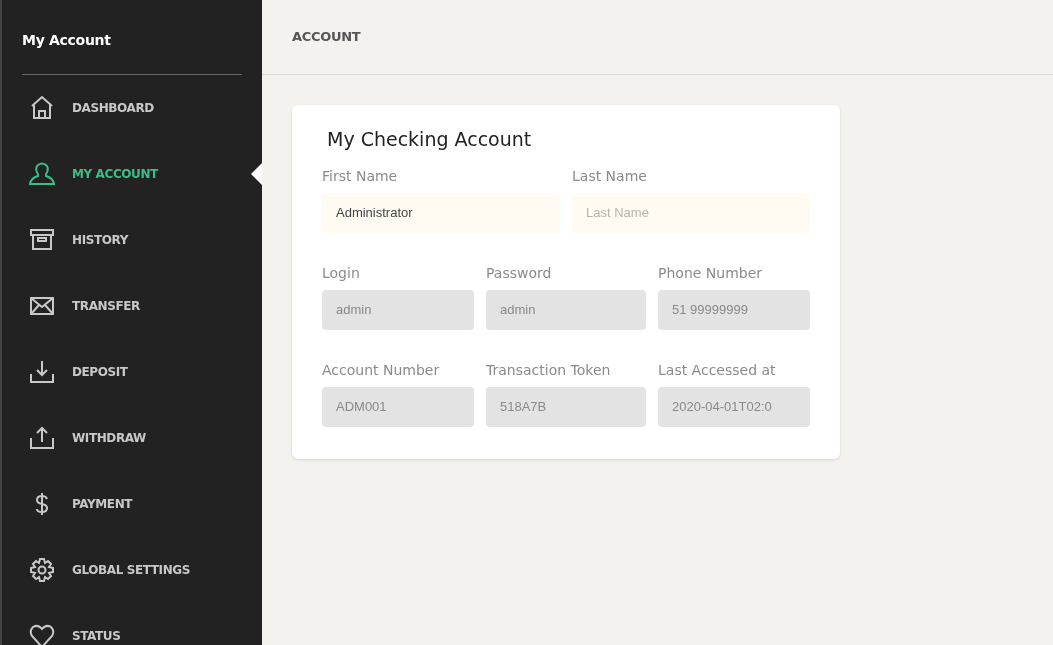  I want to click on field-label: Last Name, so click(610, 176).